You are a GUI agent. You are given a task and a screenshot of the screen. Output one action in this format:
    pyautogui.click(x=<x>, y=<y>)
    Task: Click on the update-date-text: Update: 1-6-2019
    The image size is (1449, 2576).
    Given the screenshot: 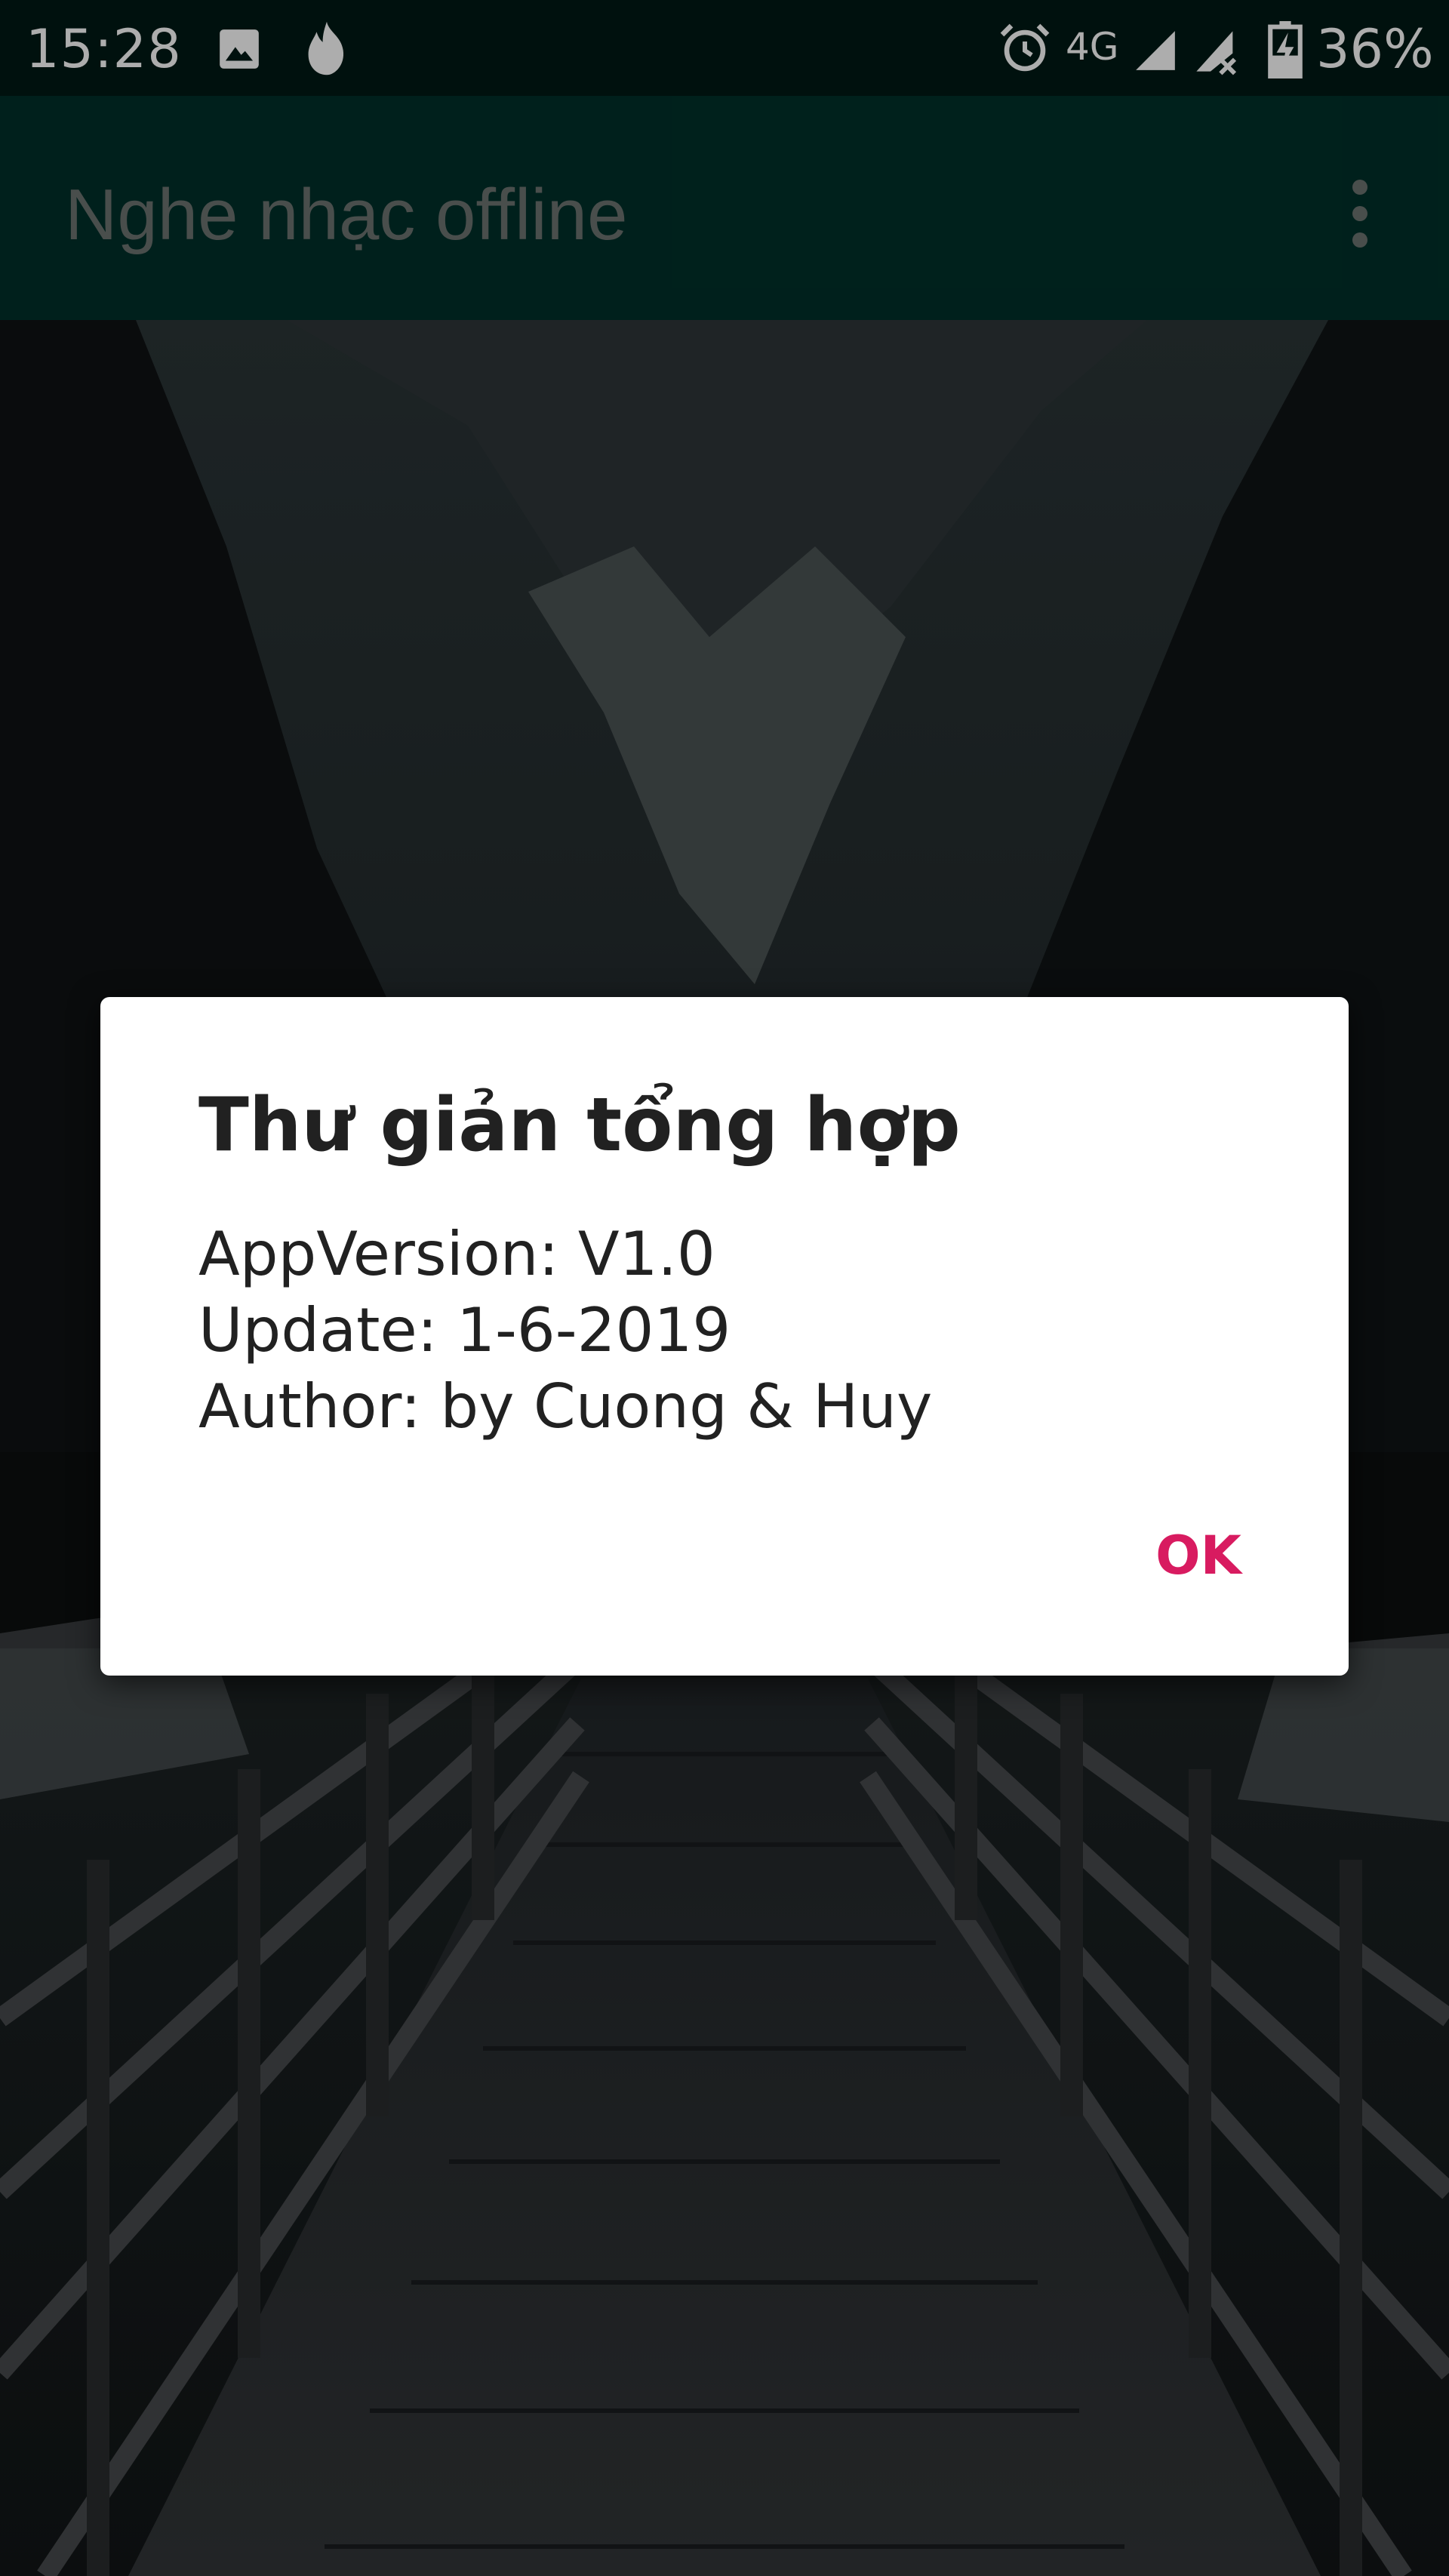 What is the action you would take?
    pyautogui.click(x=464, y=1330)
    